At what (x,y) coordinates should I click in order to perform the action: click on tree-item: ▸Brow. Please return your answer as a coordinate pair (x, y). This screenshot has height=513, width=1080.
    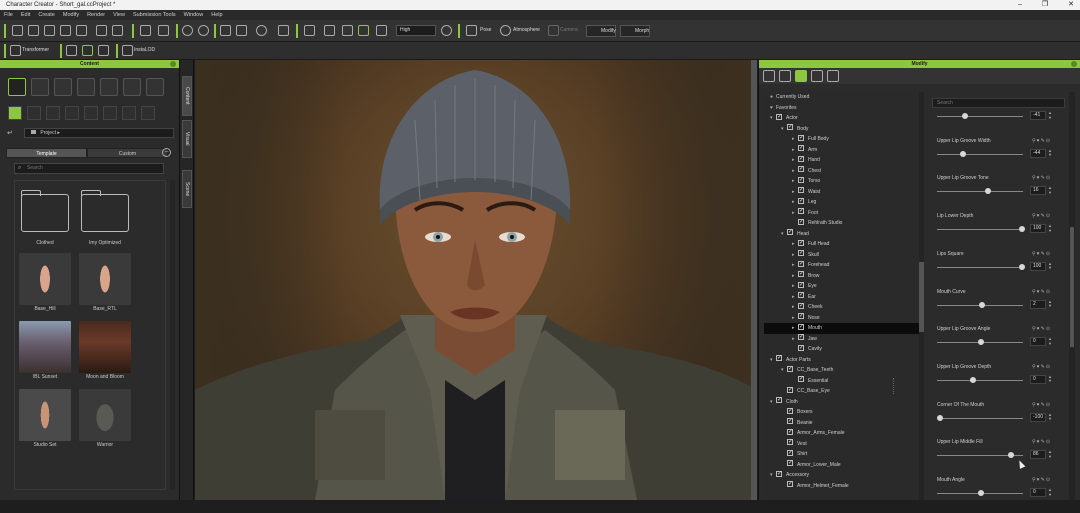
    Looking at the image, I should click on (841, 275).